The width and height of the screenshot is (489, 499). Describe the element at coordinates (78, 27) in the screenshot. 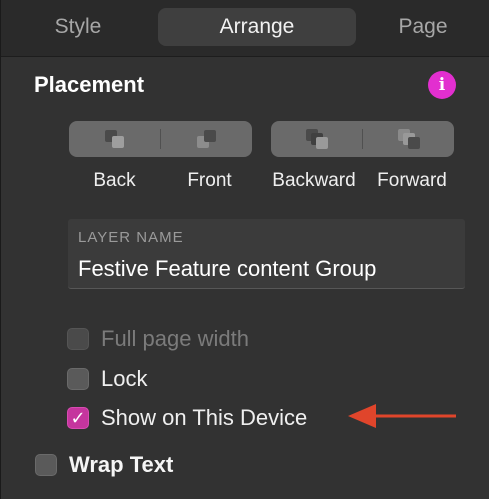

I see `tab-style: Style` at that location.